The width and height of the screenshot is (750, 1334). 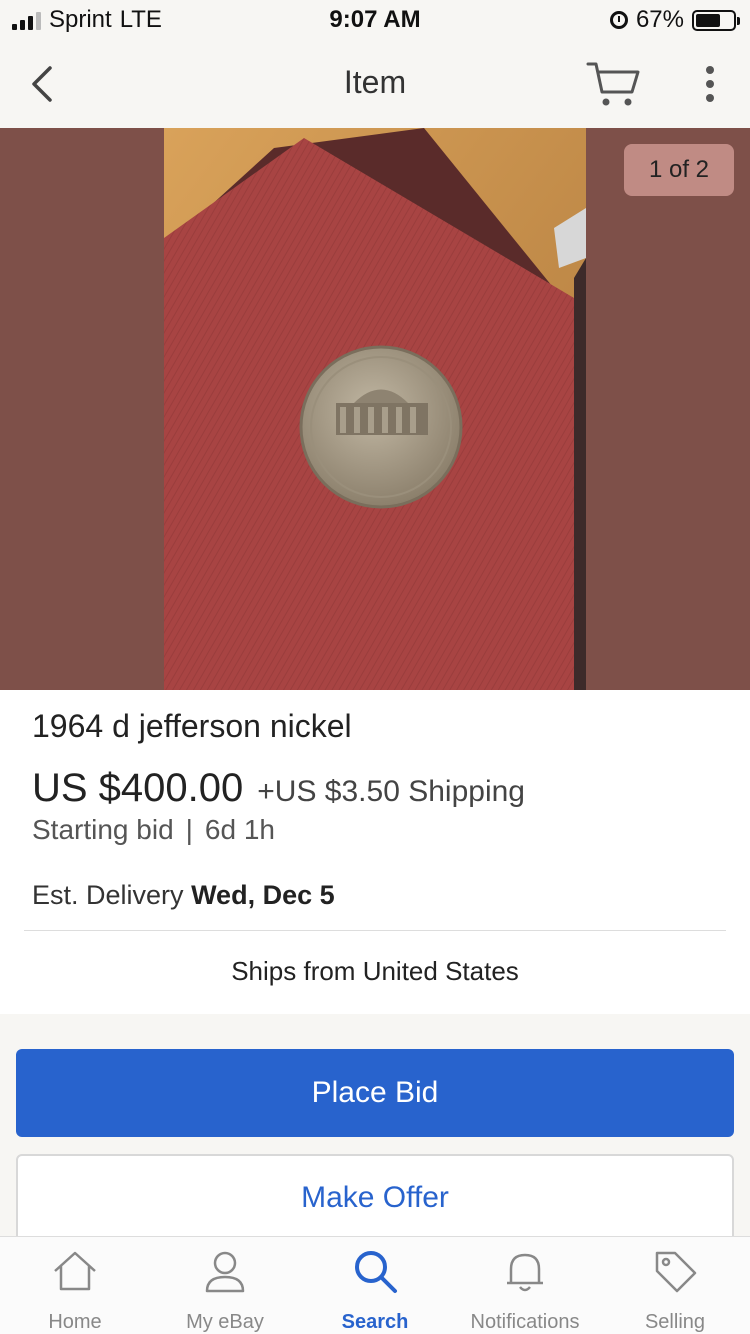 I want to click on bid-info: Starting bid | 6d 1h, so click(x=153, y=830).